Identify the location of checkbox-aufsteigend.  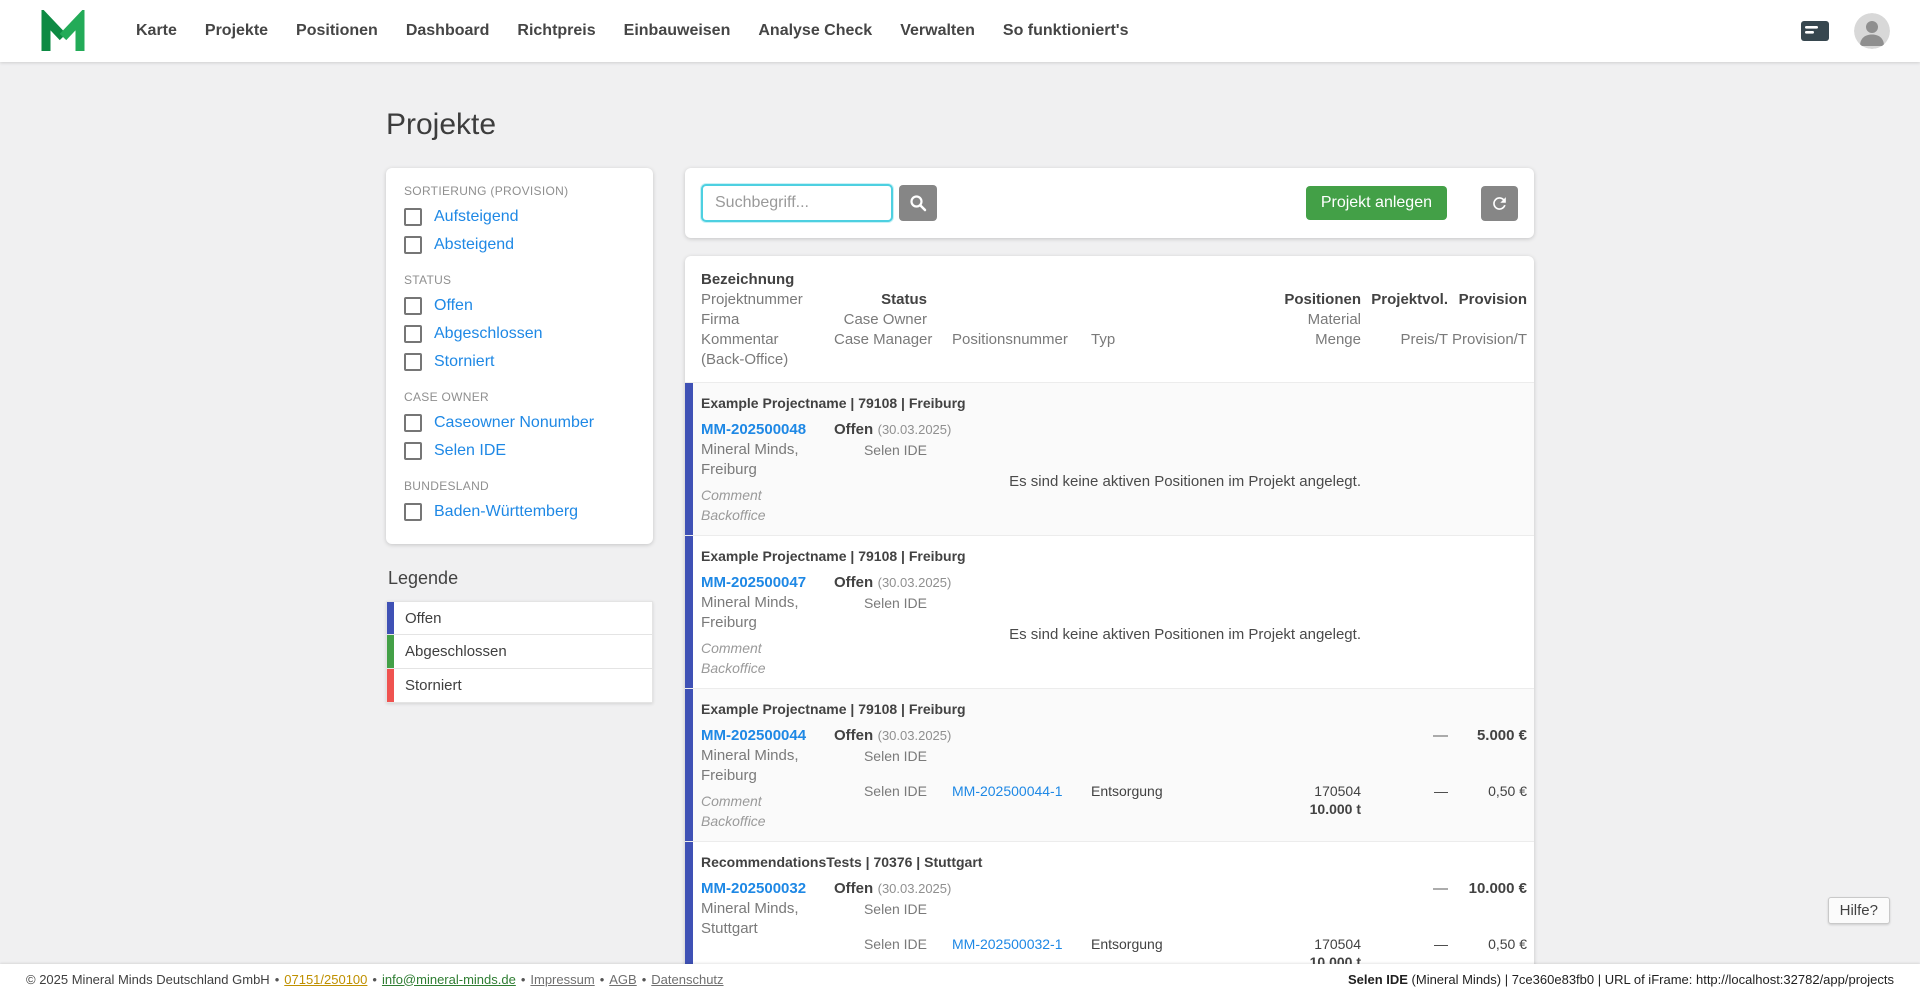
(413, 217).